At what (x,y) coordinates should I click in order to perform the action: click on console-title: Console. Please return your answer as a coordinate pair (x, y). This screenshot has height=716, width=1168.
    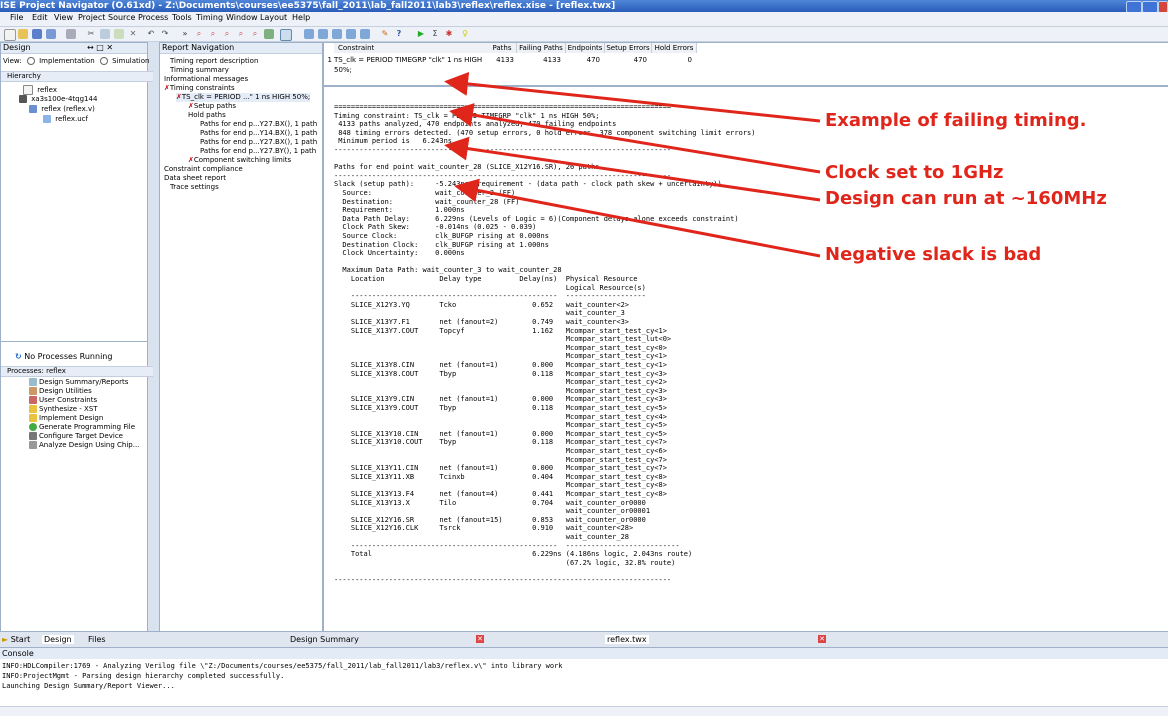
    Looking at the image, I should click on (18, 653).